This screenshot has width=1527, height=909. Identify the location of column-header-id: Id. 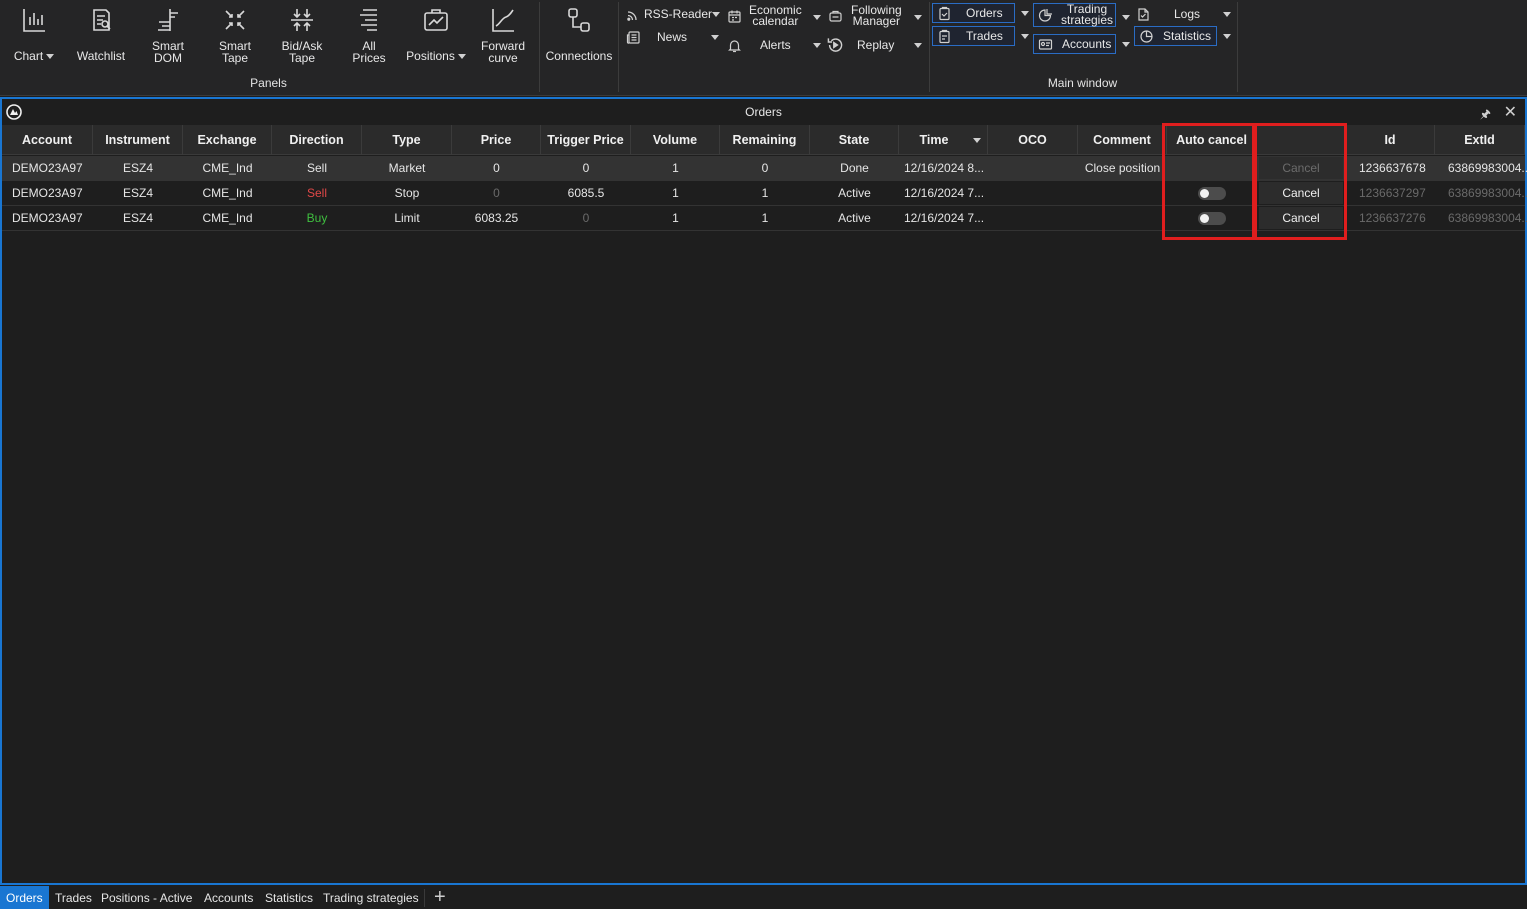
(1390, 140).